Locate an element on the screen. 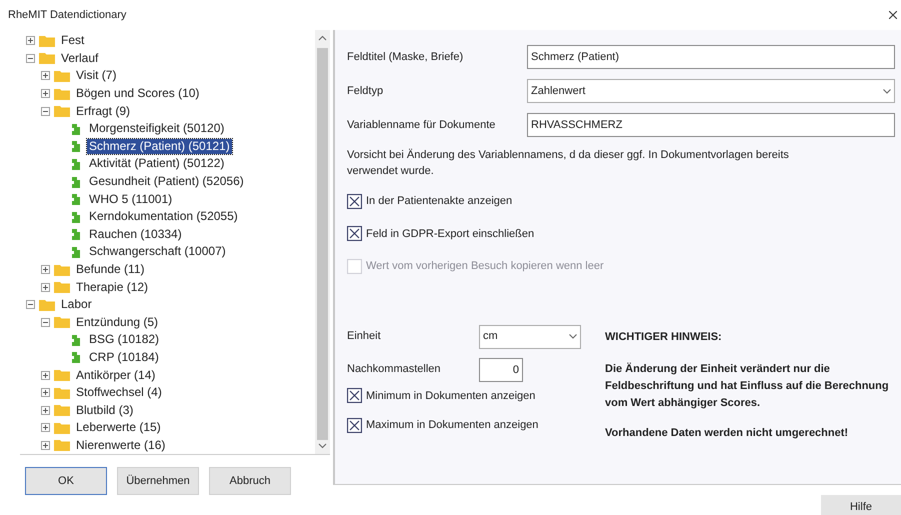  tree-item: CRP (10184) is located at coordinates (124, 357).